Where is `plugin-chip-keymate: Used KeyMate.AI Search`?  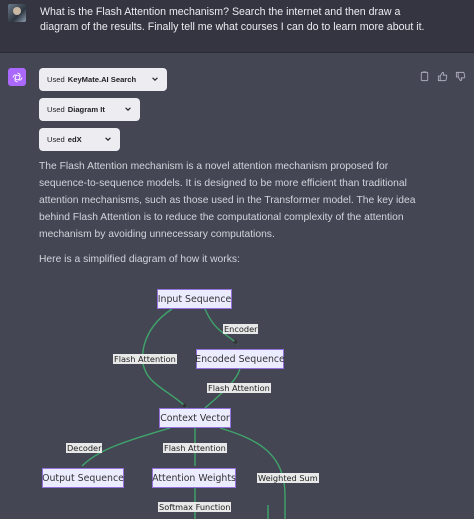 plugin-chip-keymate: Used KeyMate.AI Search is located at coordinates (103, 79).